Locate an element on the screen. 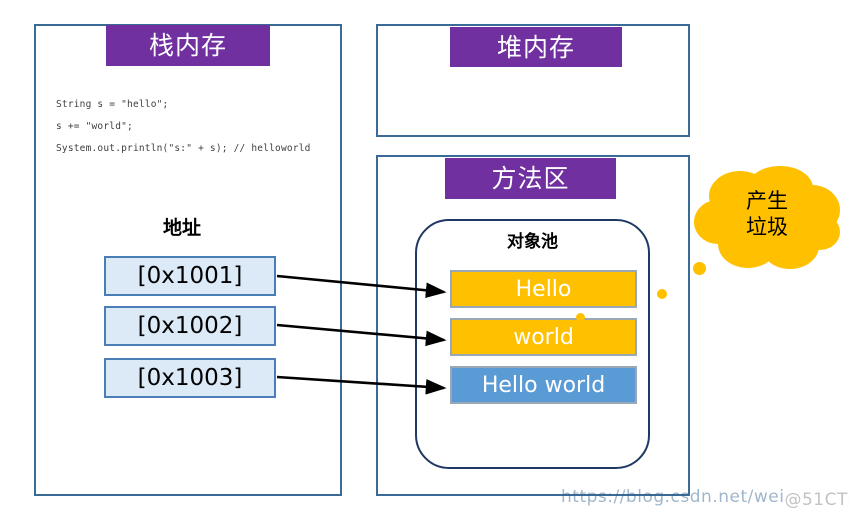 This screenshot has width=849, height=518. garbage-callout-cloud: 产生 垃圾 is located at coordinates (767, 219).